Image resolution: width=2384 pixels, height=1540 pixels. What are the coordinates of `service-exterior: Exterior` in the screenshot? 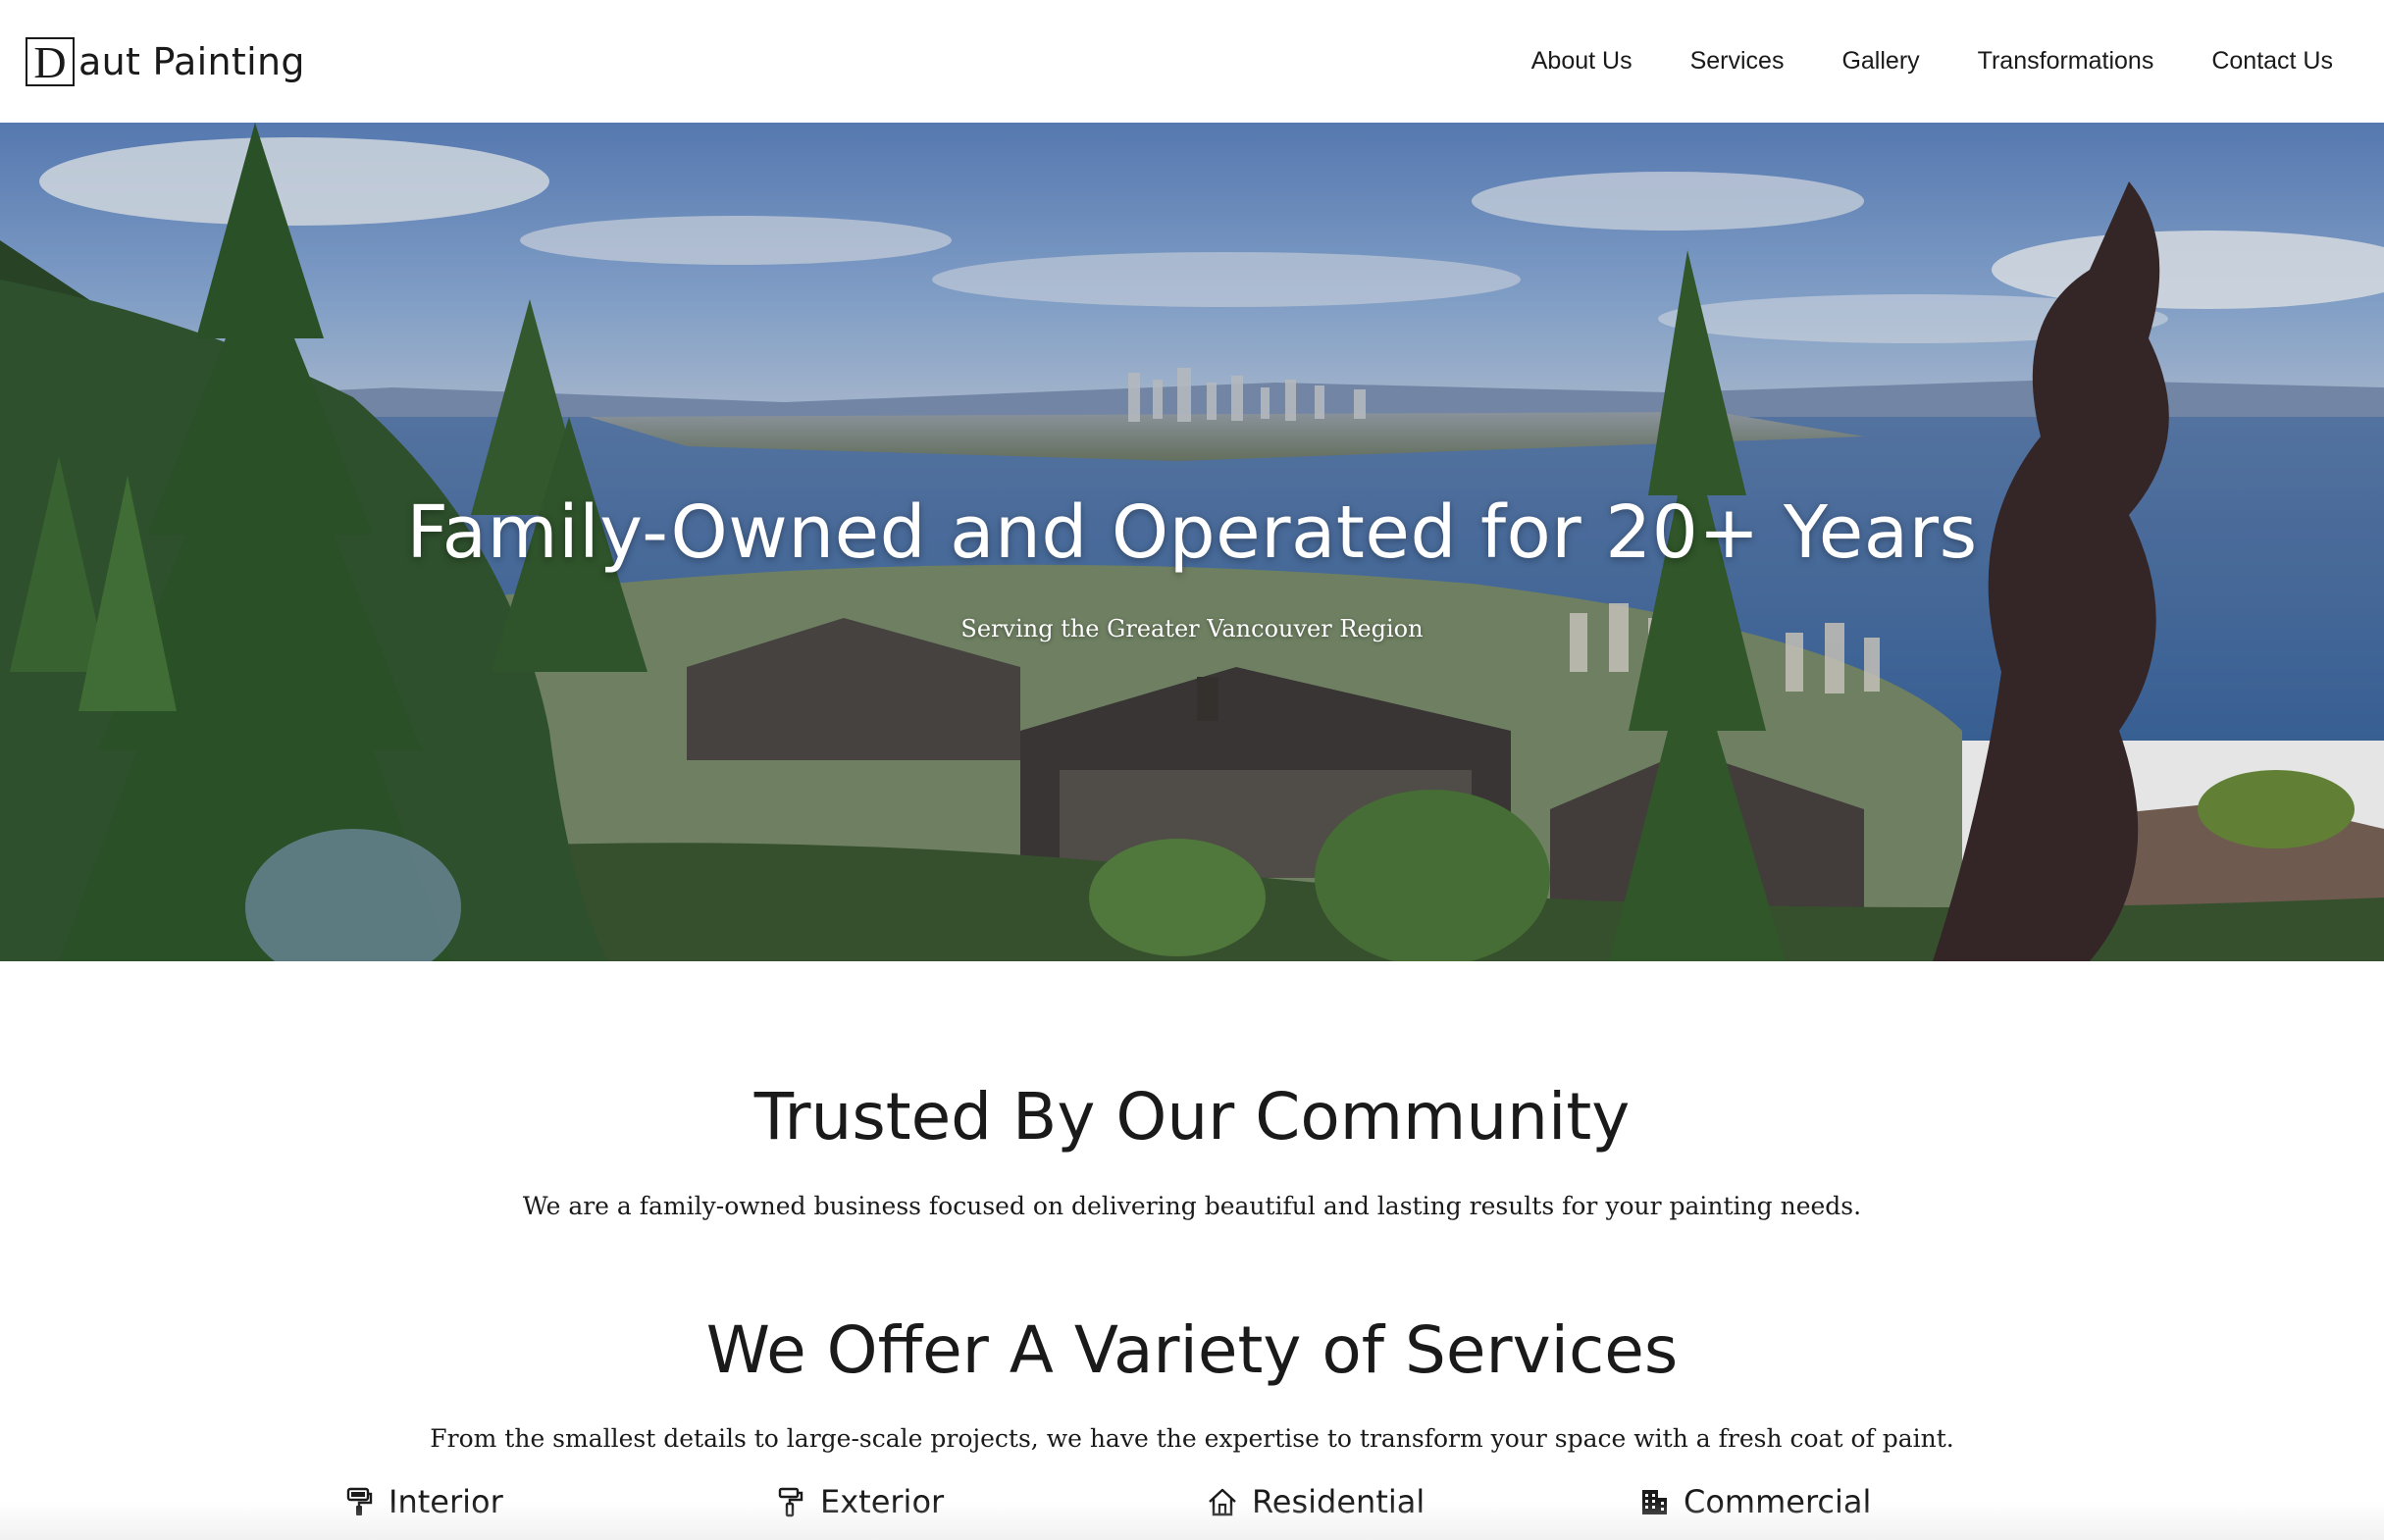 It's located at (859, 1501).